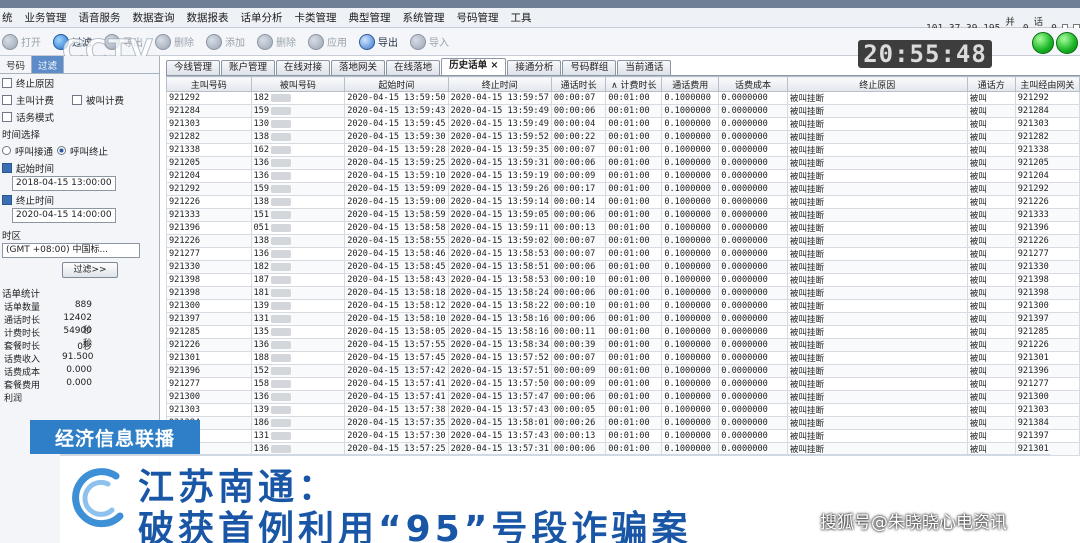 This screenshot has height=543, width=1080. What do you see at coordinates (174, 41) in the screenshot?
I see `toolbar-button-3: 删除` at bounding box center [174, 41].